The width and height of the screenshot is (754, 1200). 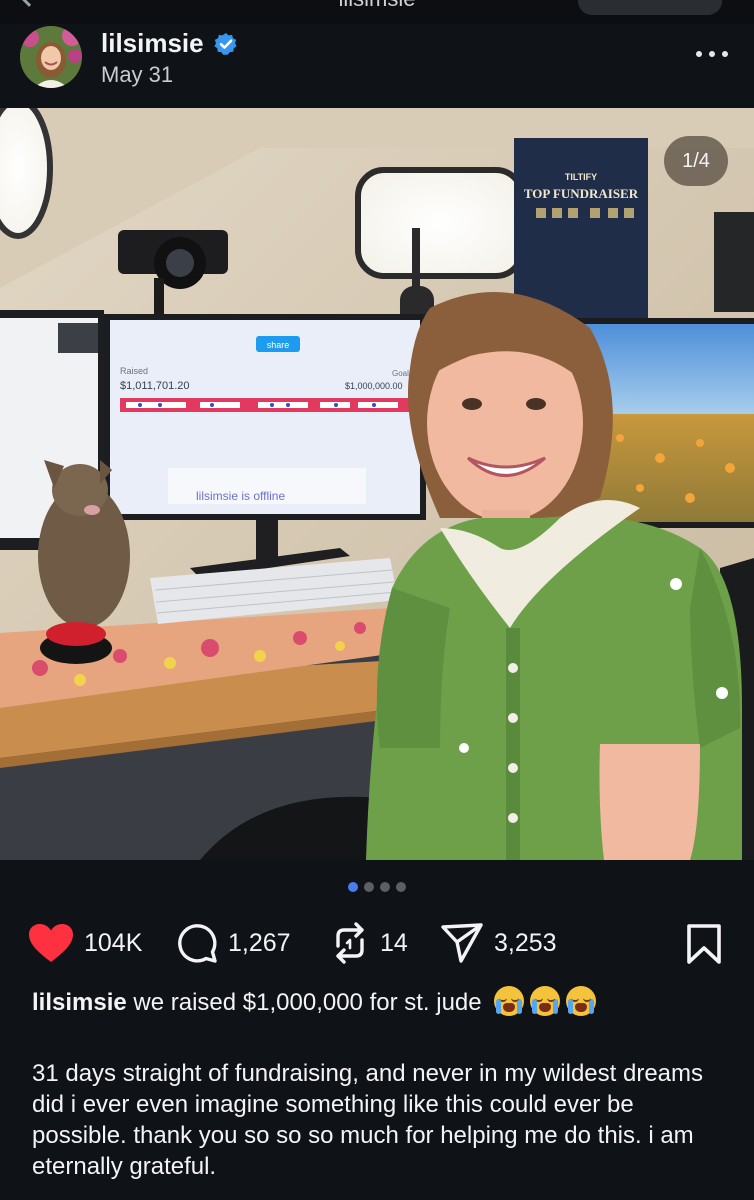 What do you see at coordinates (712, 54) in the screenshot?
I see `more-options-button` at bounding box center [712, 54].